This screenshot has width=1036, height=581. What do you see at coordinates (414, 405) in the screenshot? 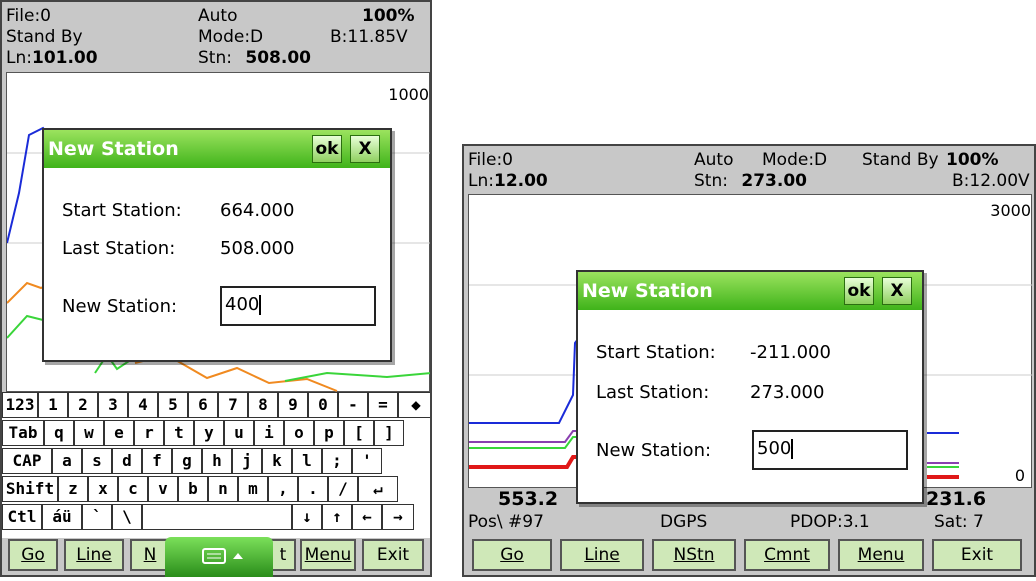
I see `key: ◆` at bounding box center [414, 405].